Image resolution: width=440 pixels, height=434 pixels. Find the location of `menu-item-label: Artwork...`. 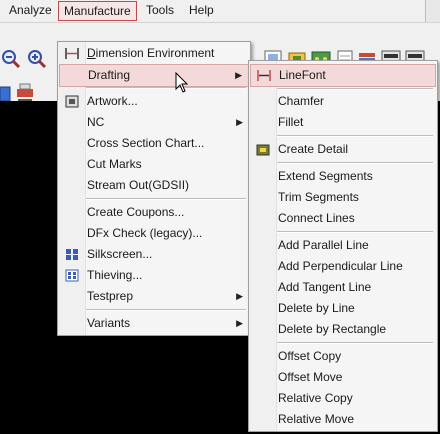

menu-item-label: Artwork... is located at coordinates (112, 101).